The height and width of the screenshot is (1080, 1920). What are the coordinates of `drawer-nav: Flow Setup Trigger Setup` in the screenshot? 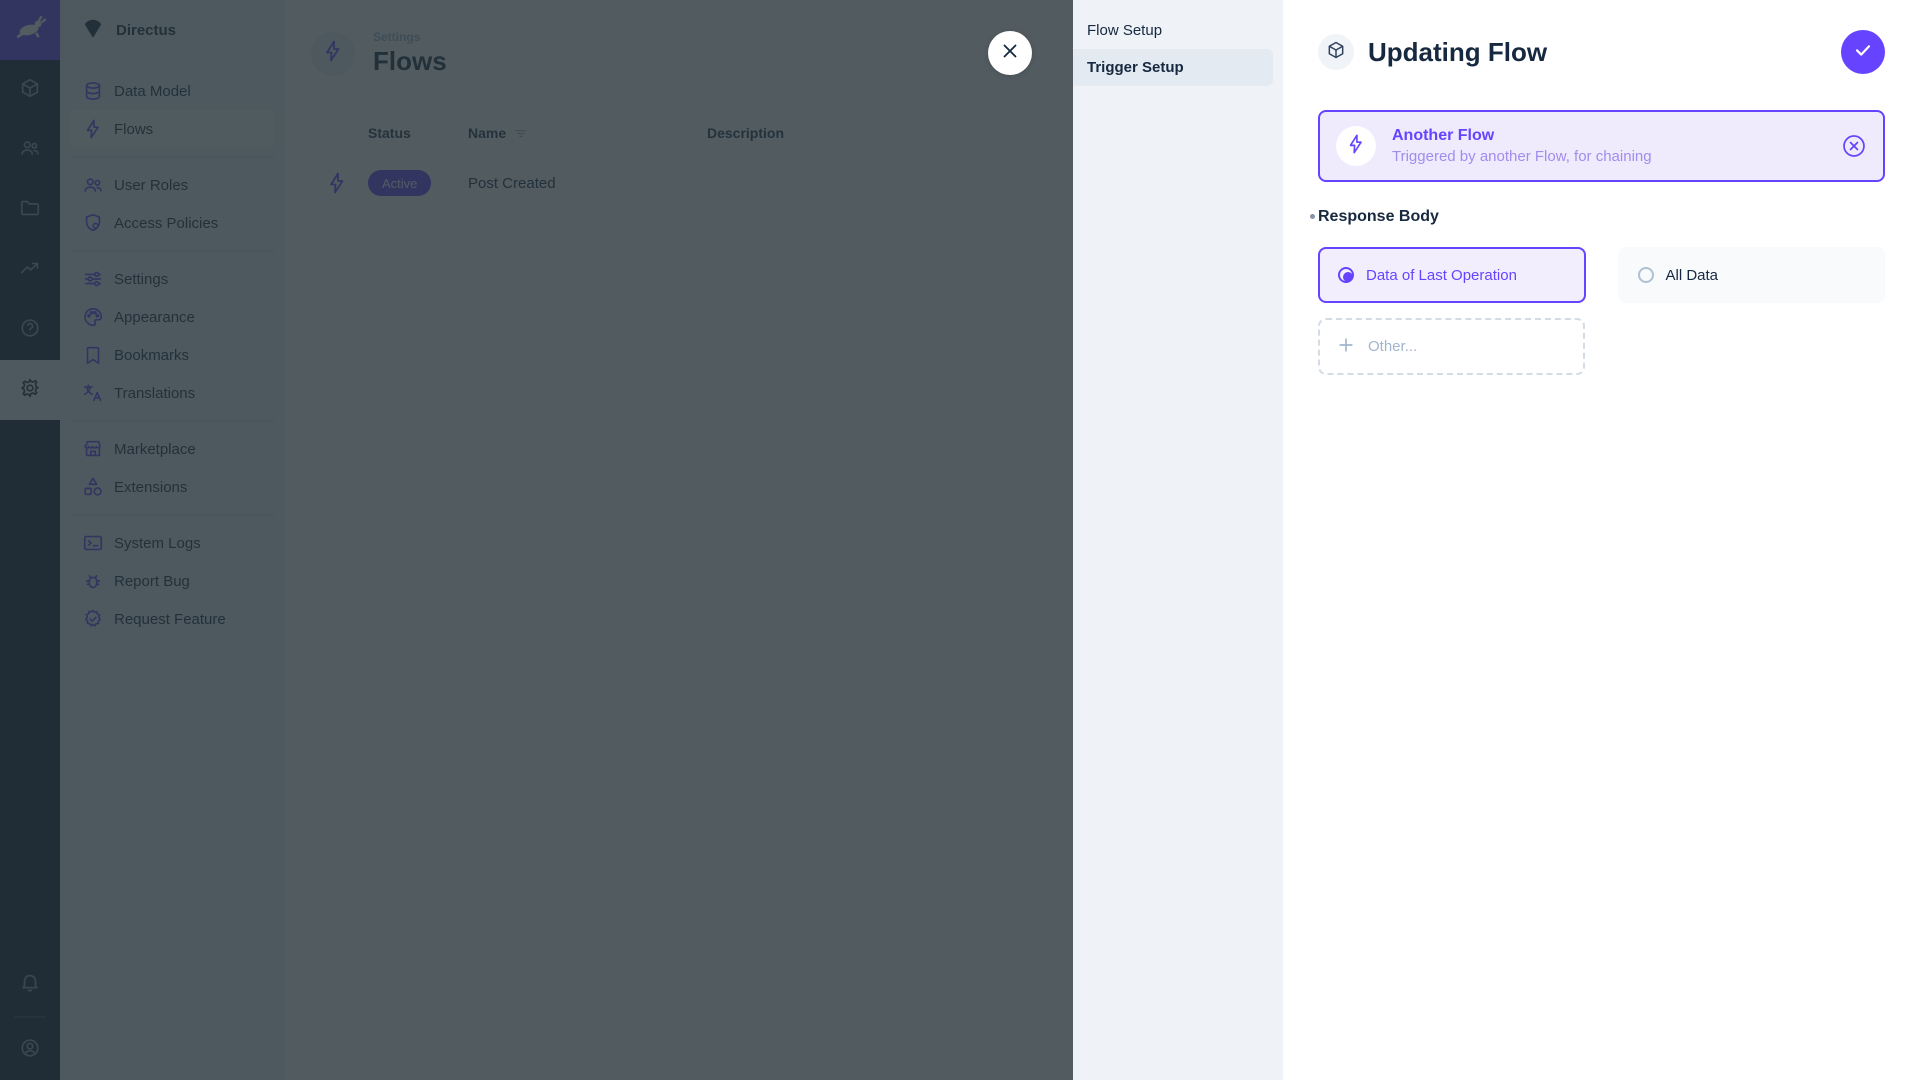 It's located at (1178, 540).